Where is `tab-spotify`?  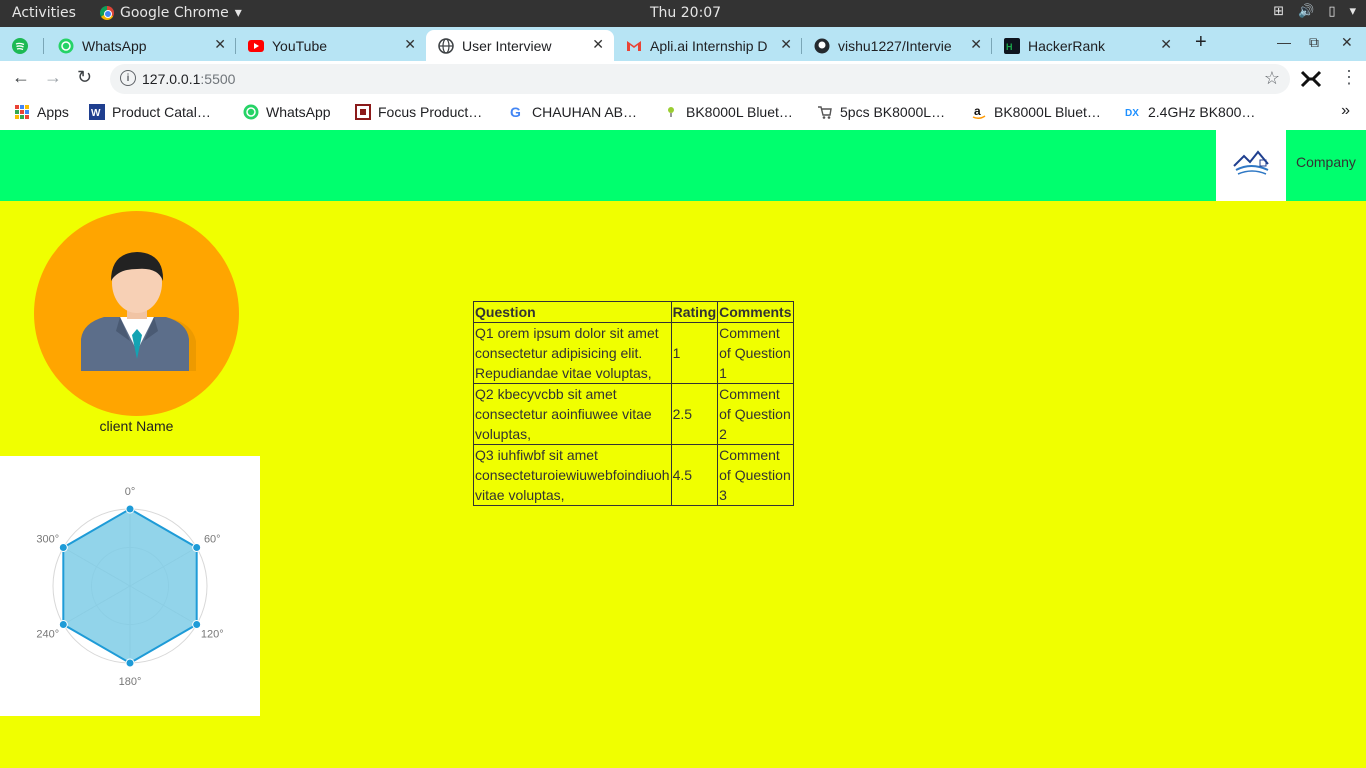
tab-spotify is located at coordinates (22, 45).